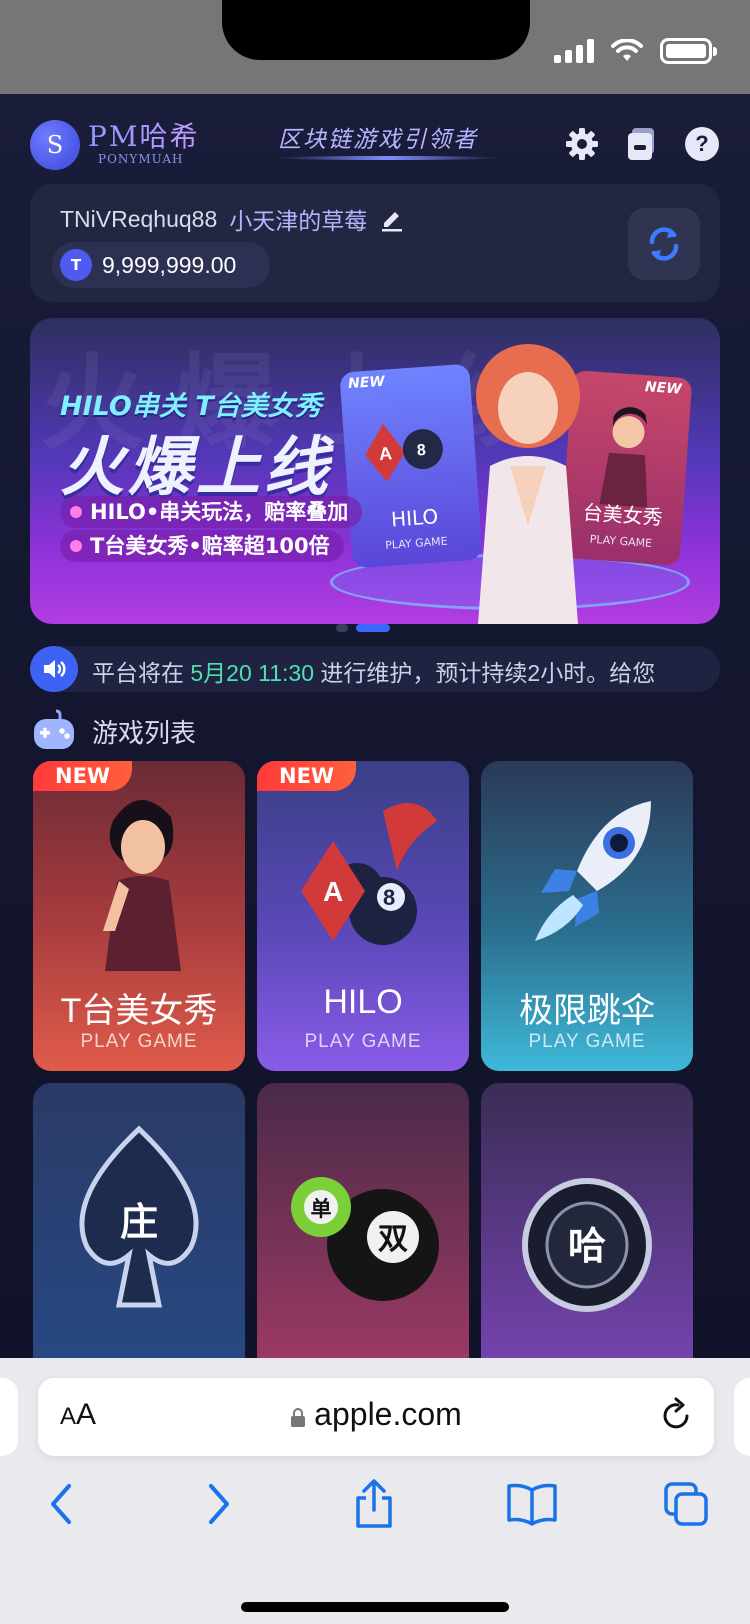  I want to click on spade-icon: 庄, so click(139, 1216).